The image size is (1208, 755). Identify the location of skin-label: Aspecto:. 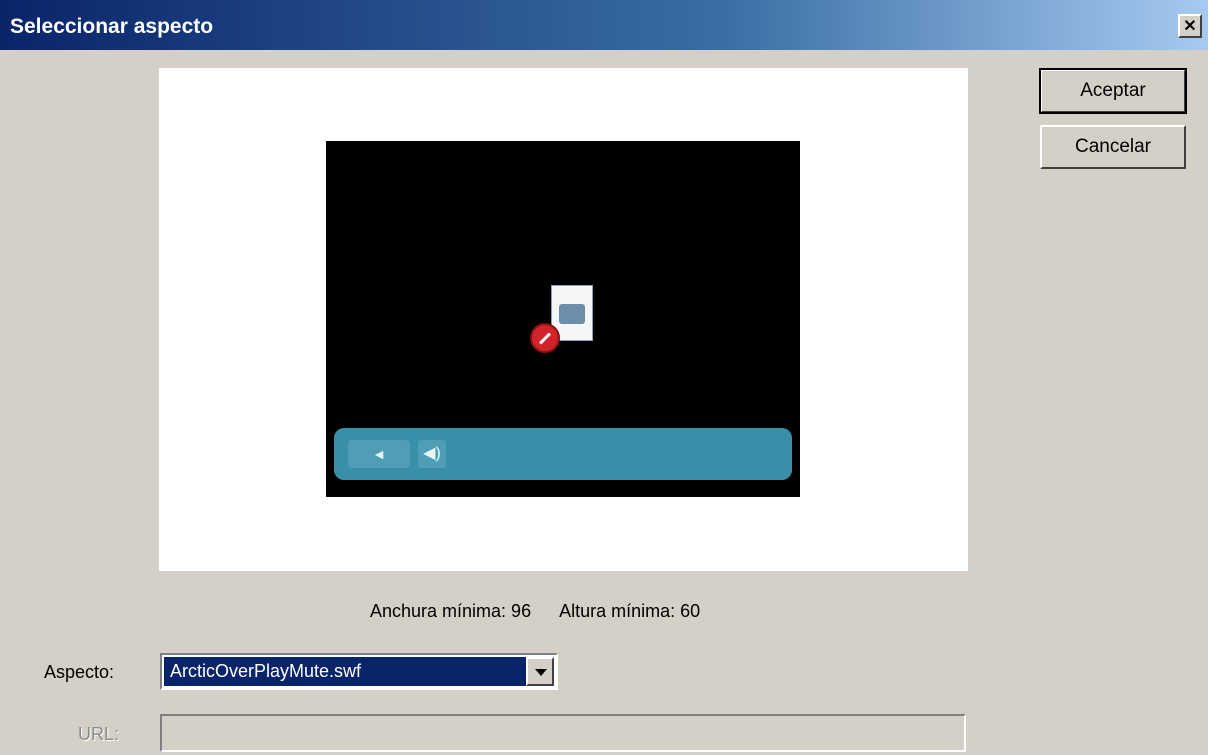
(79, 672).